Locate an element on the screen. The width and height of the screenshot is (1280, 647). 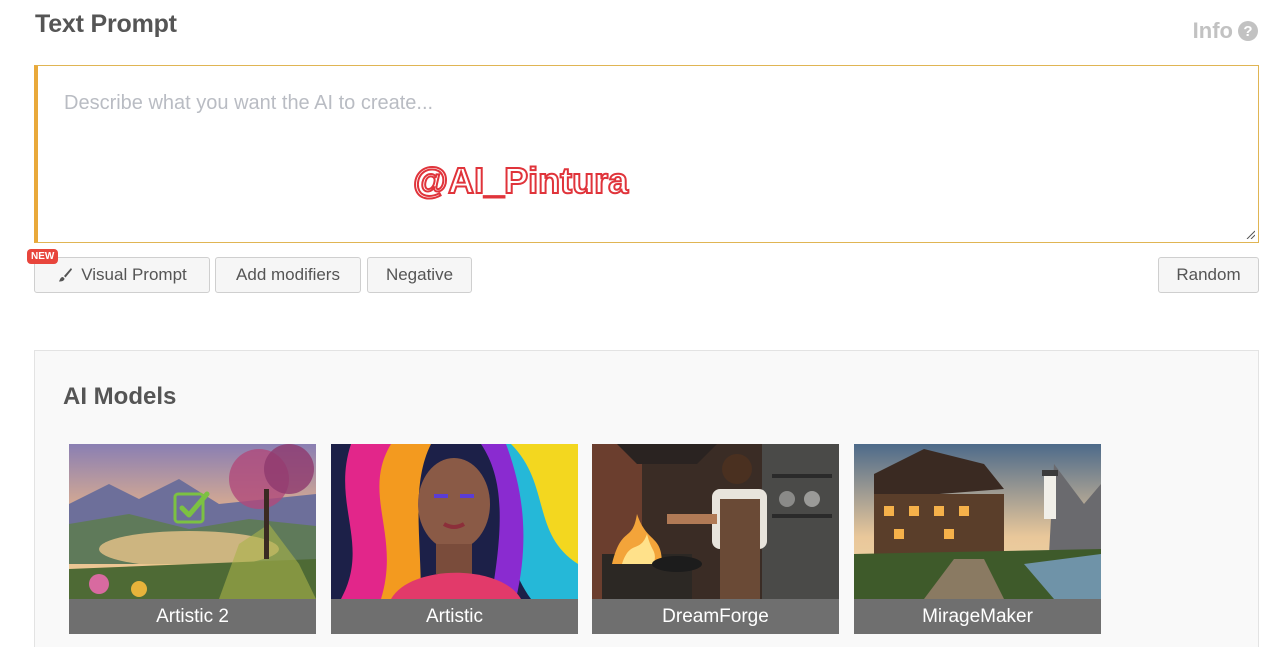
models-title: AI Models is located at coordinates (120, 396).